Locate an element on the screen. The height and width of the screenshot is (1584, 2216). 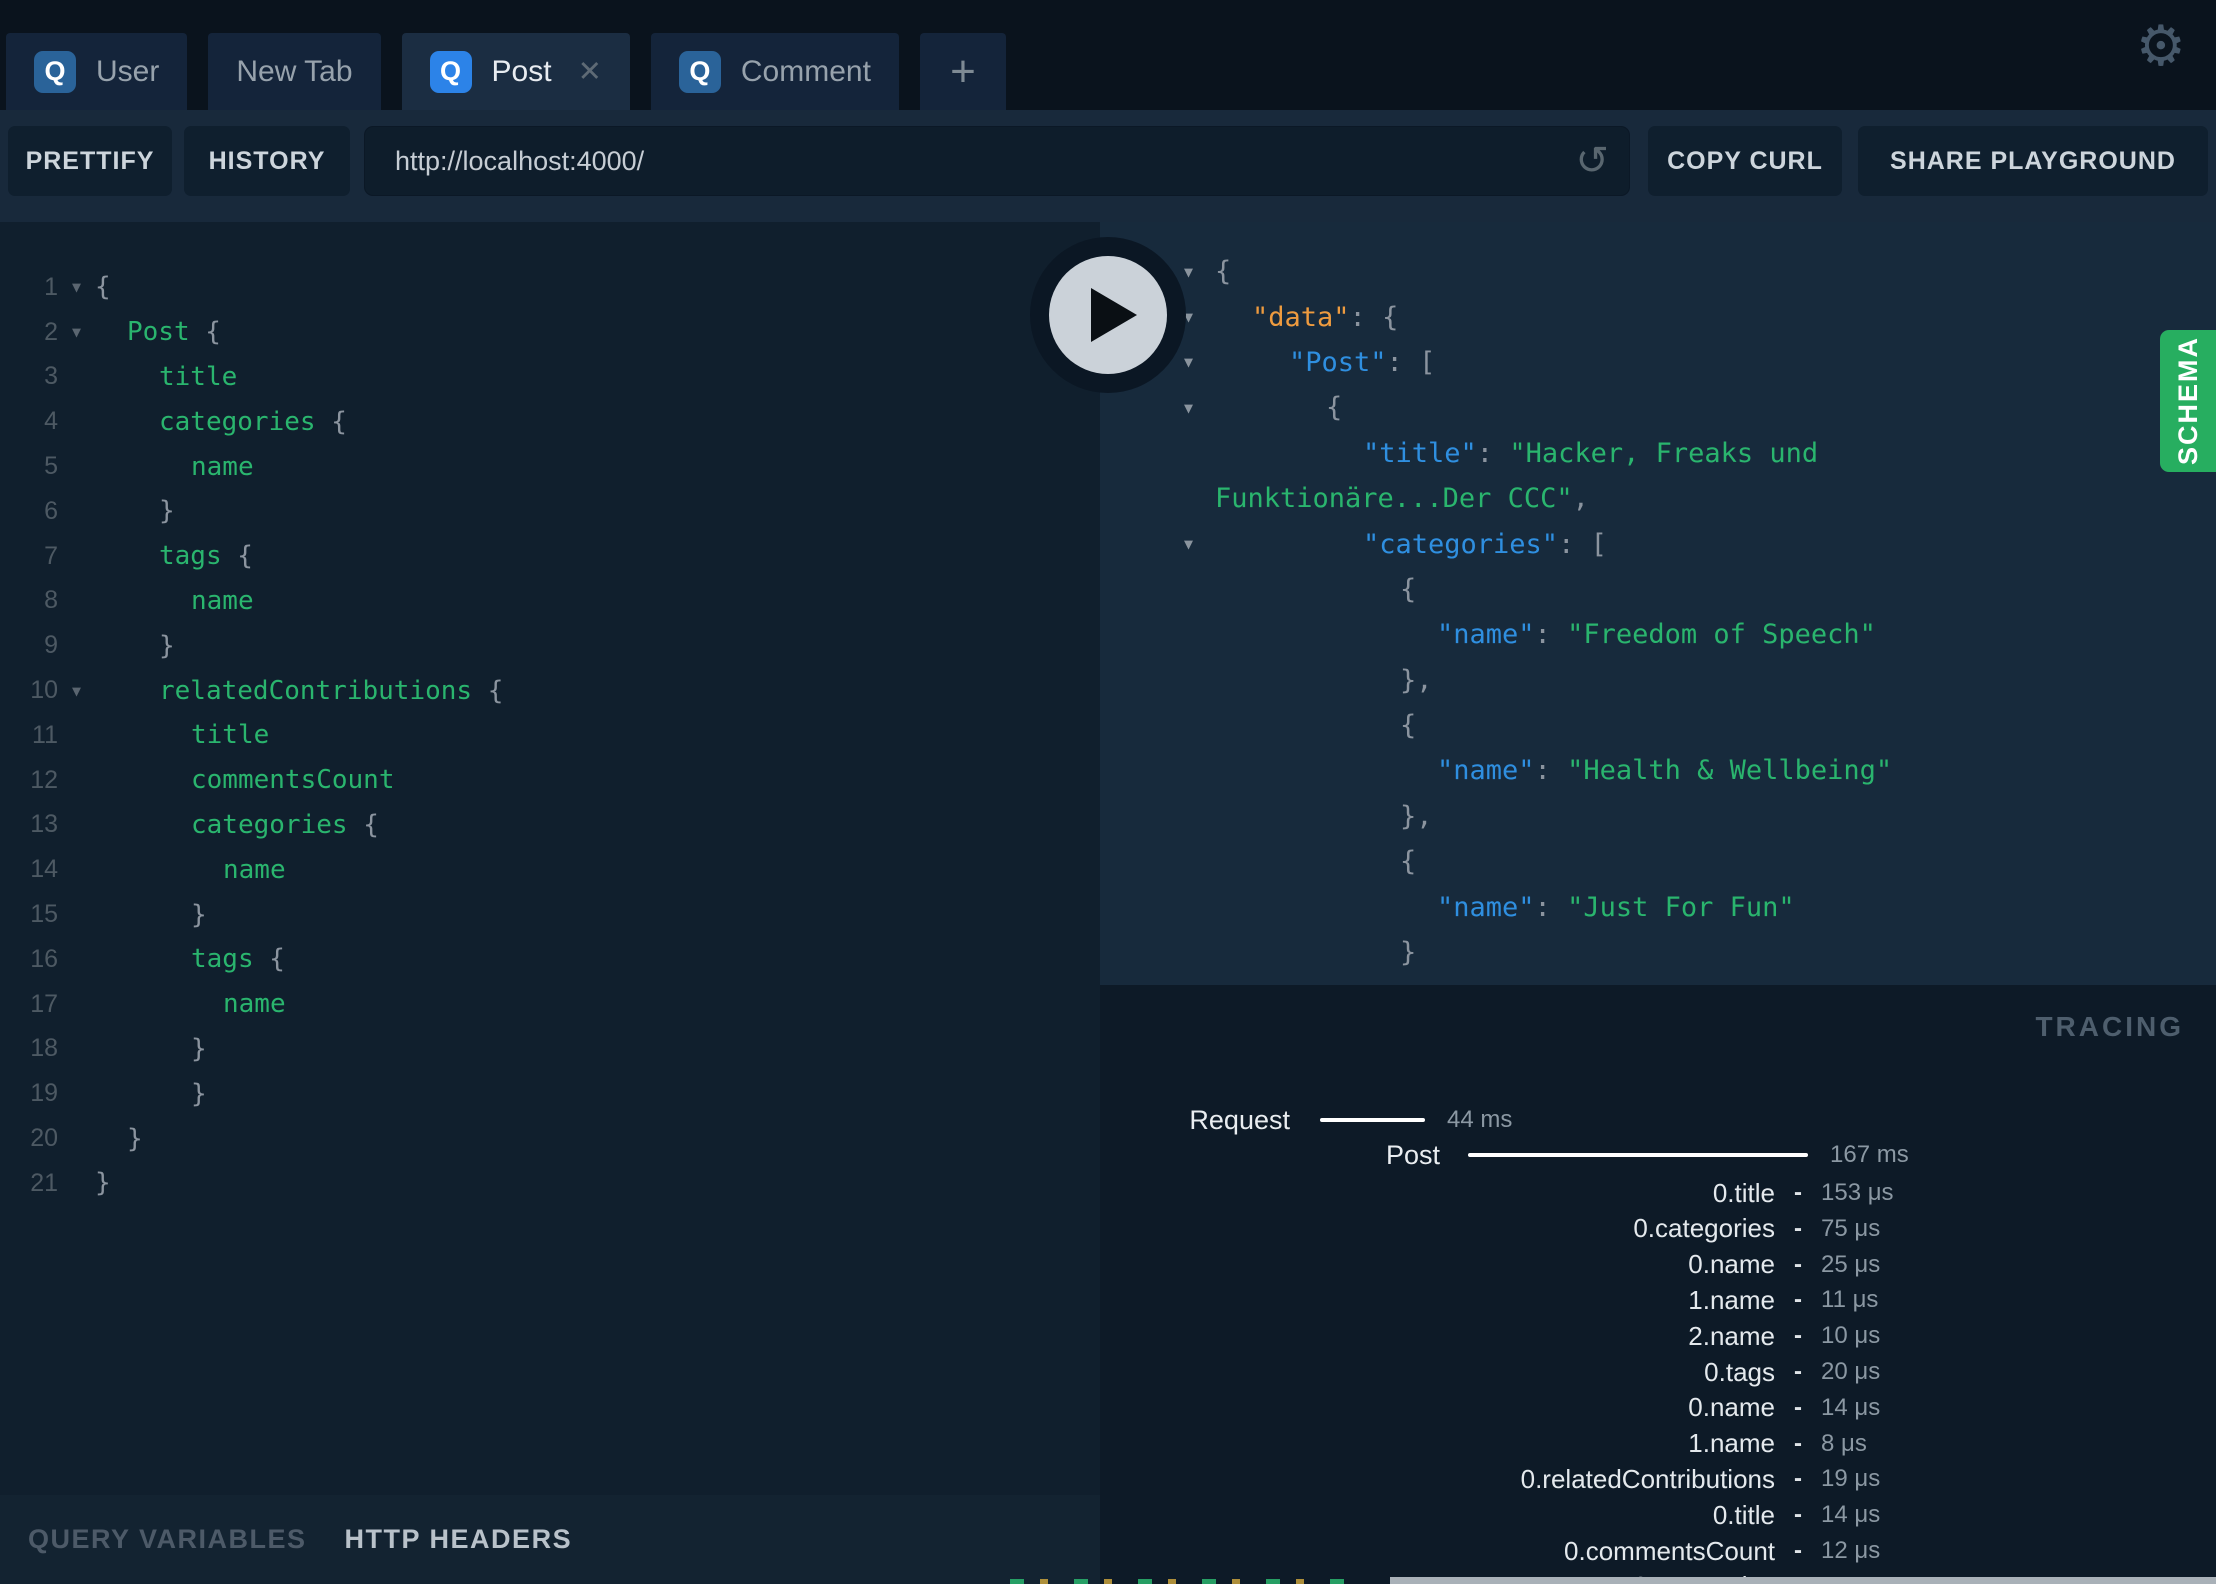
trace-span-time: 167 ms is located at coordinates (1869, 1154).